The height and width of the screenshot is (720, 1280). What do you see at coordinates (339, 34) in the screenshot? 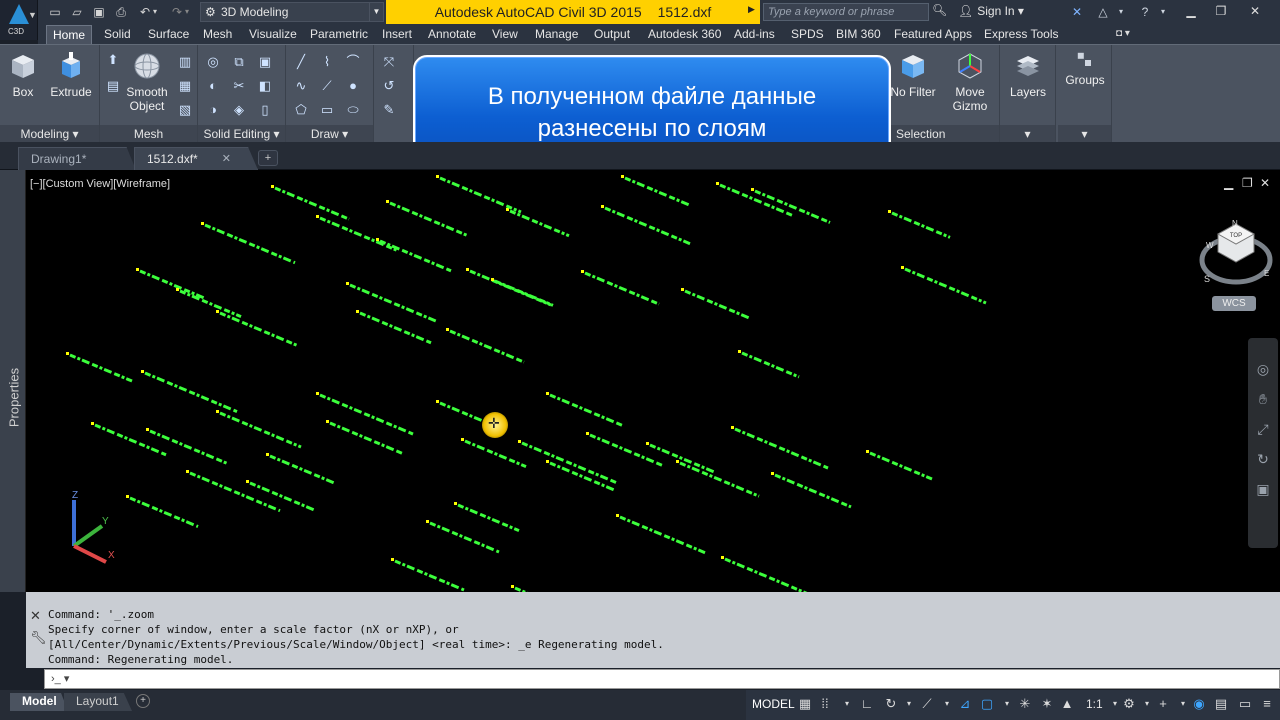
I see `tab-parametric: Parametric` at bounding box center [339, 34].